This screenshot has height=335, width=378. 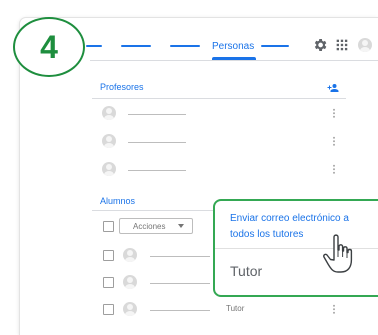 What do you see at coordinates (181, 226) in the screenshot?
I see `chevron-down-icon` at bounding box center [181, 226].